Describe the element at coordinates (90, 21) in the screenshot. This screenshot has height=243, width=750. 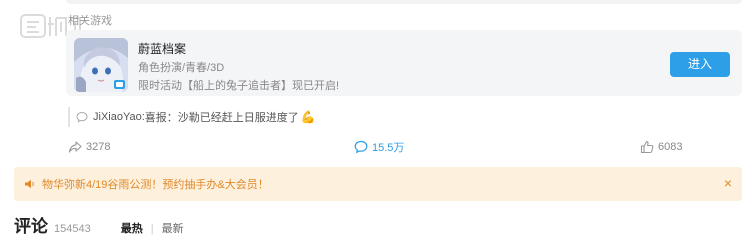
I see `related-games-label: 相关游戏` at that location.